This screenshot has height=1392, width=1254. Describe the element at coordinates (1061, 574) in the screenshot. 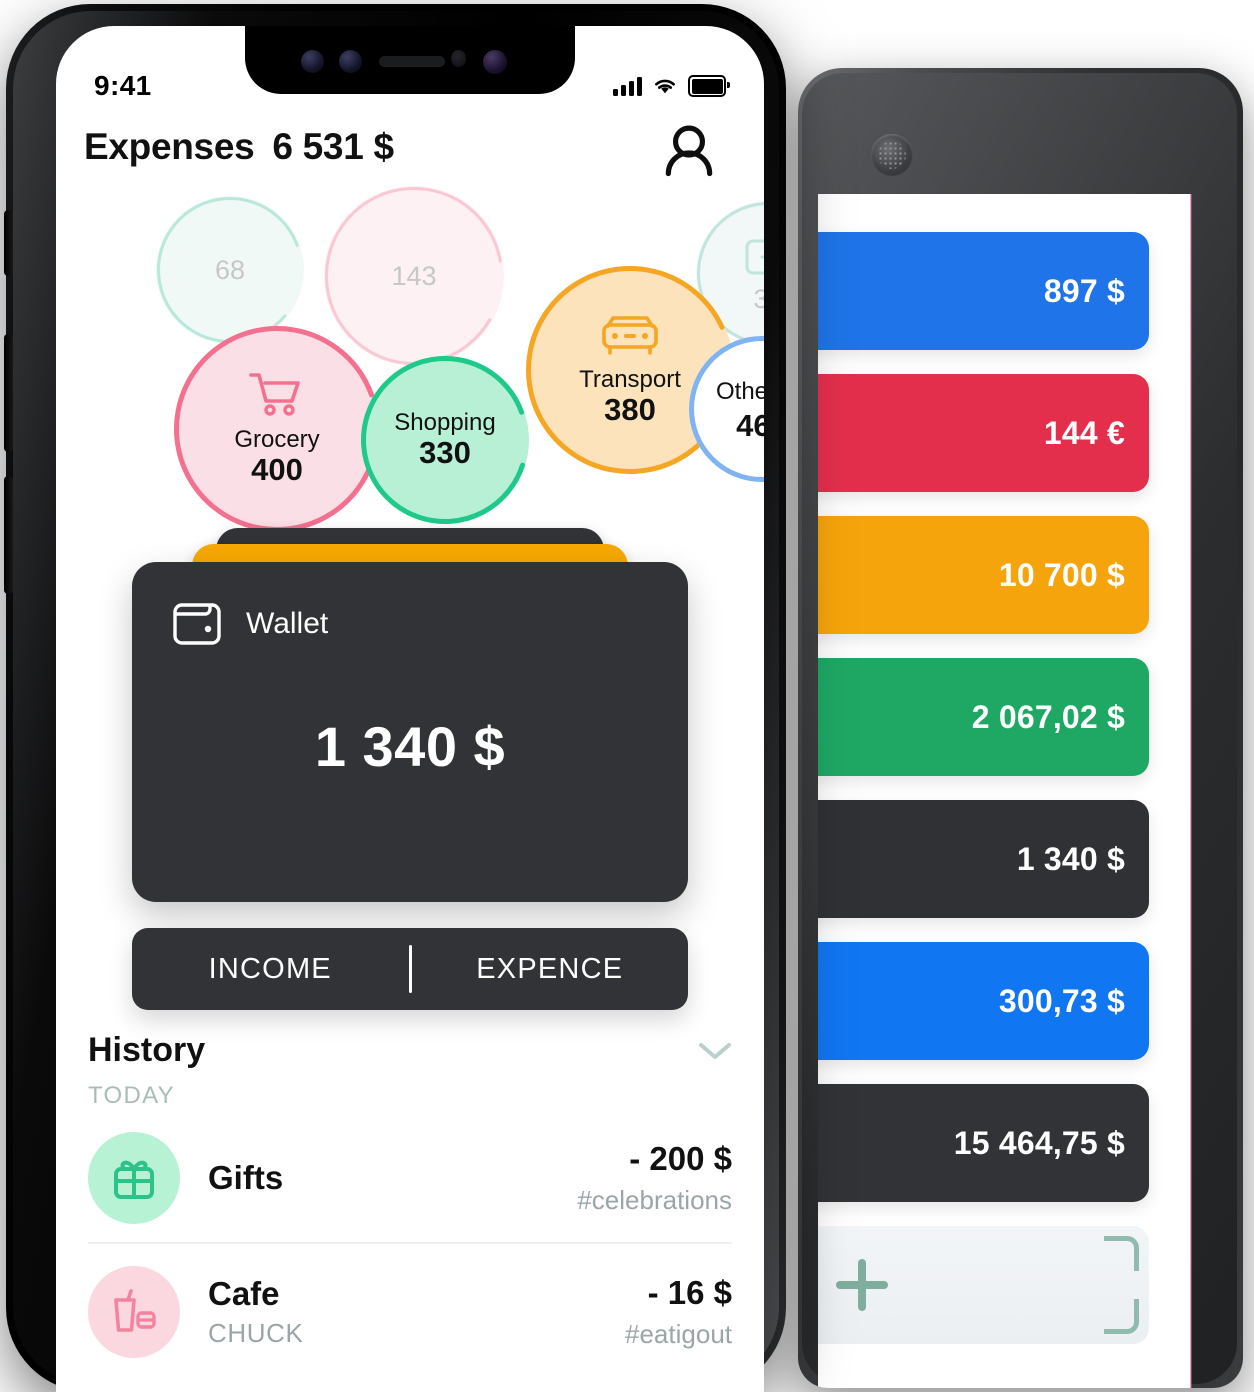

I see `account-amount: 10 700 $` at that location.